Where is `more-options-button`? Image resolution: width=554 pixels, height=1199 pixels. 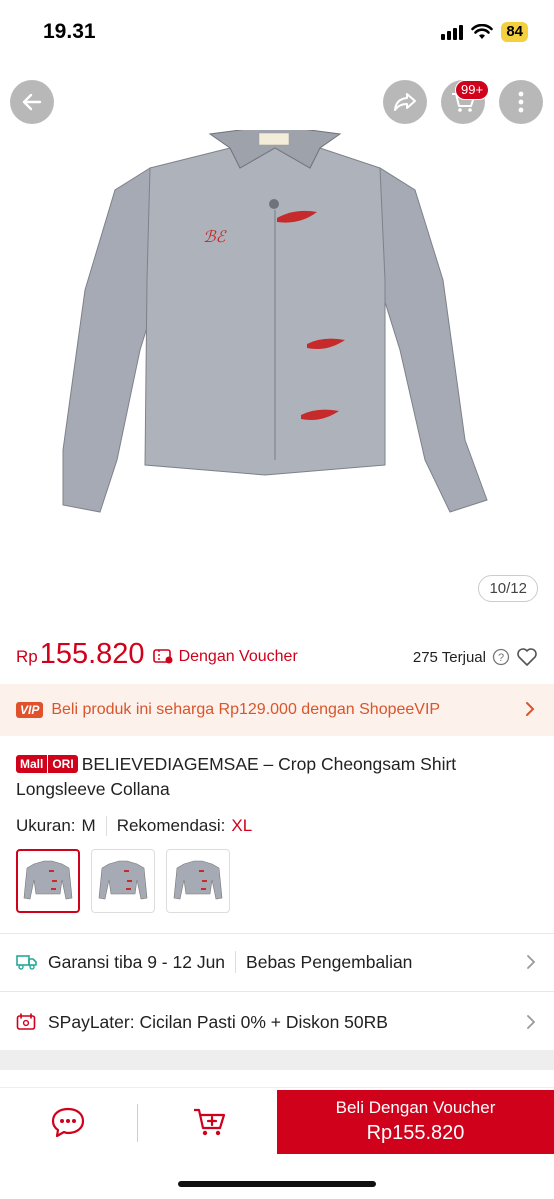 more-options-button is located at coordinates (521, 102).